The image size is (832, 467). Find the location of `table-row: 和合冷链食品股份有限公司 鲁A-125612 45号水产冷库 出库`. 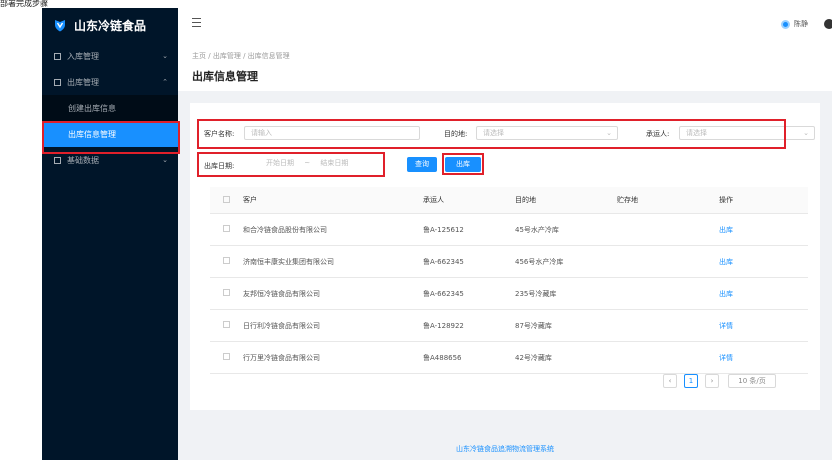

table-row: 和合冷链食品股份有限公司 鲁A-125612 45号水产冷库 出库 is located at coordinates (509, 229).